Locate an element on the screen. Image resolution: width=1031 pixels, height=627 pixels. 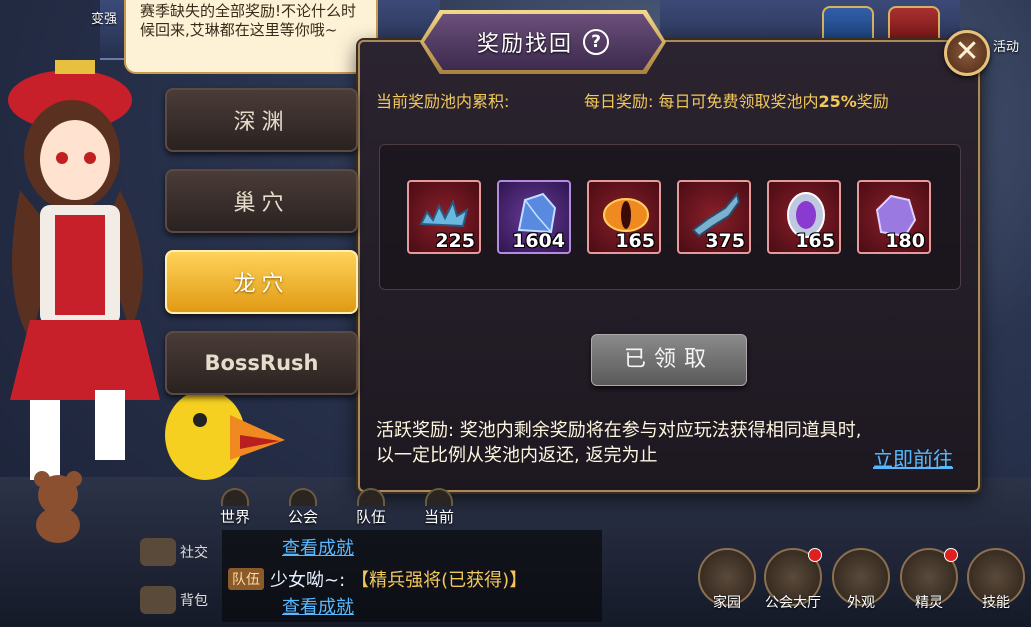
menu-label: 外观 is located at coordinates (861, 603).